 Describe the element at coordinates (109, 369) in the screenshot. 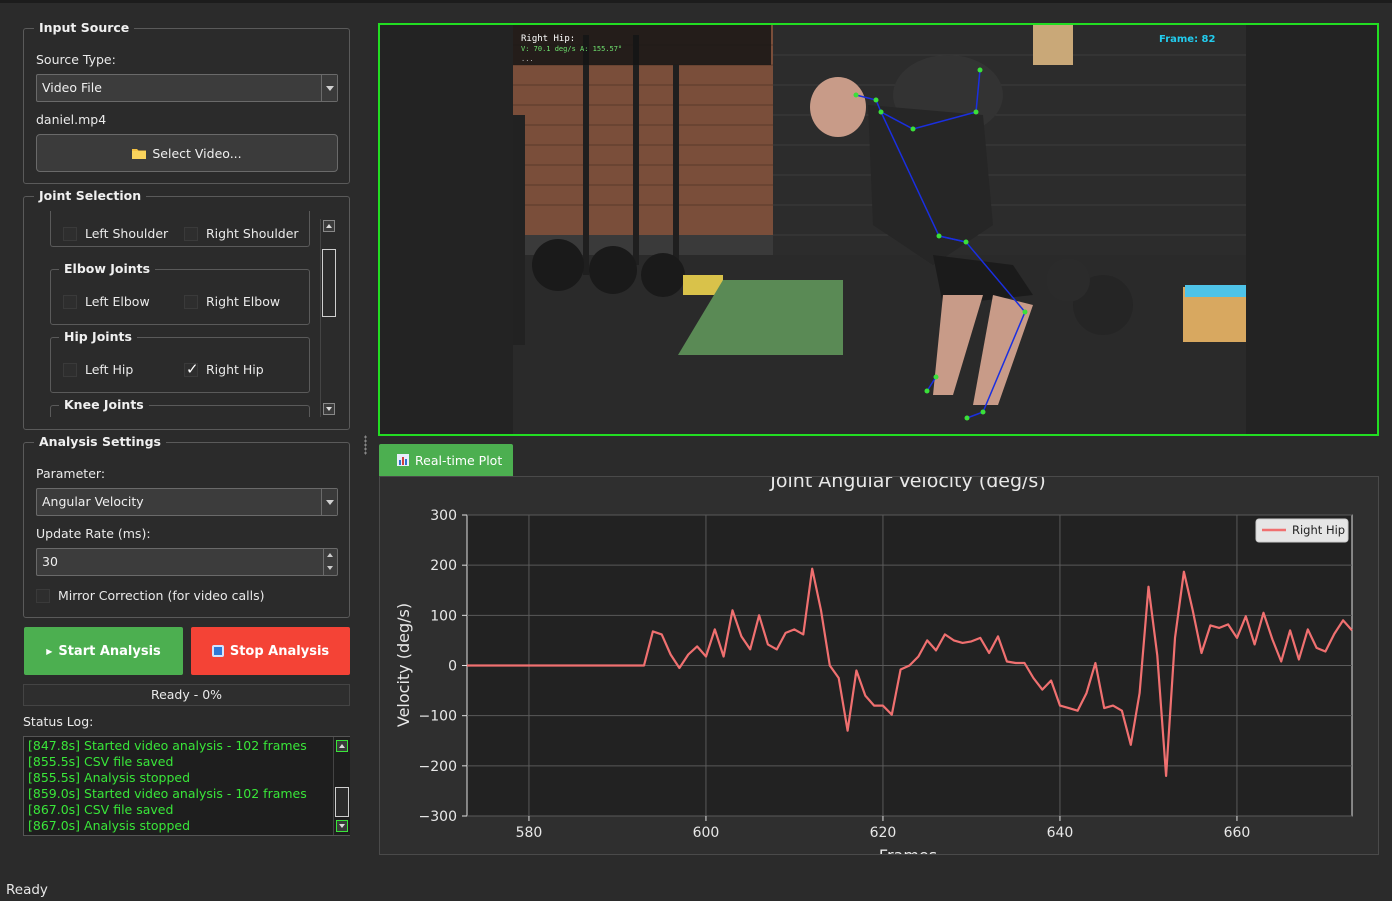

I see `left-hip-label: Left Hip` at that location.